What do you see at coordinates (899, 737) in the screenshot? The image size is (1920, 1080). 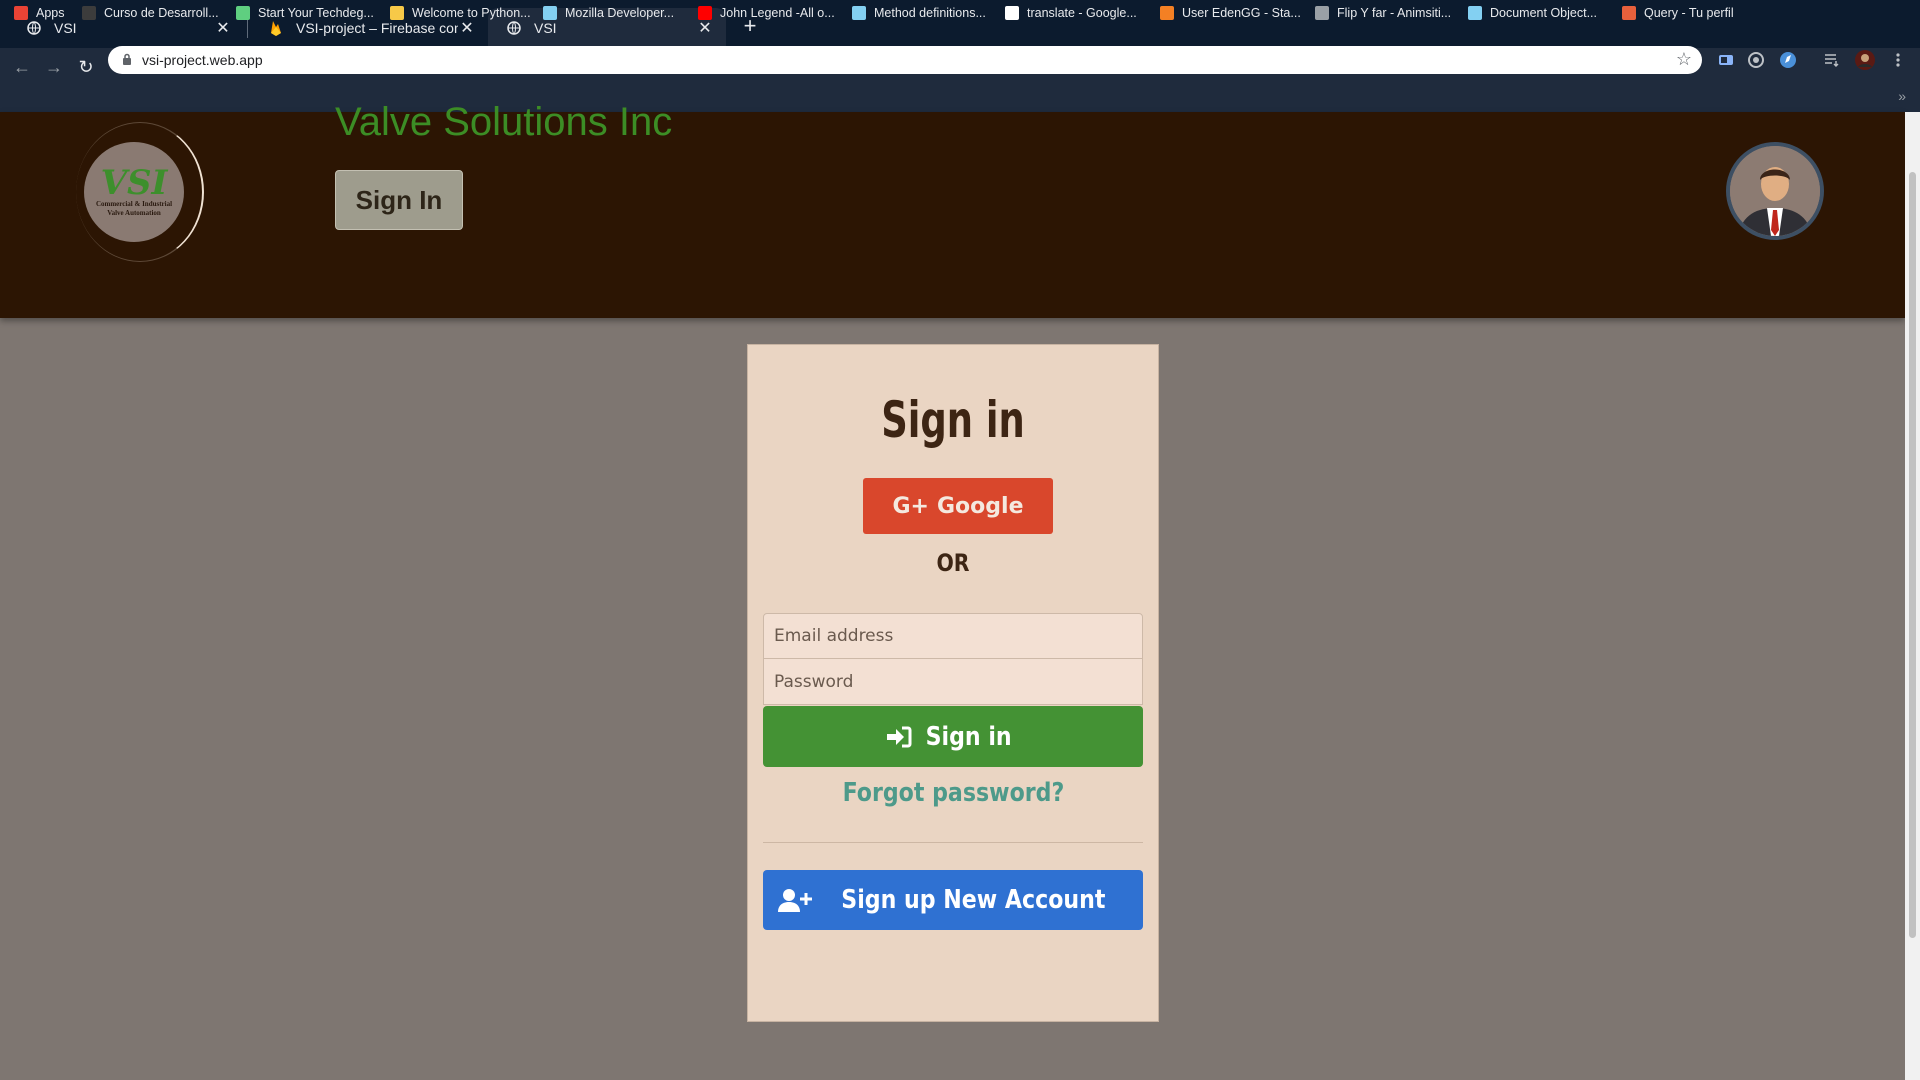 I see `sign-in-arrow-icon` at bounding box center [899, 737].